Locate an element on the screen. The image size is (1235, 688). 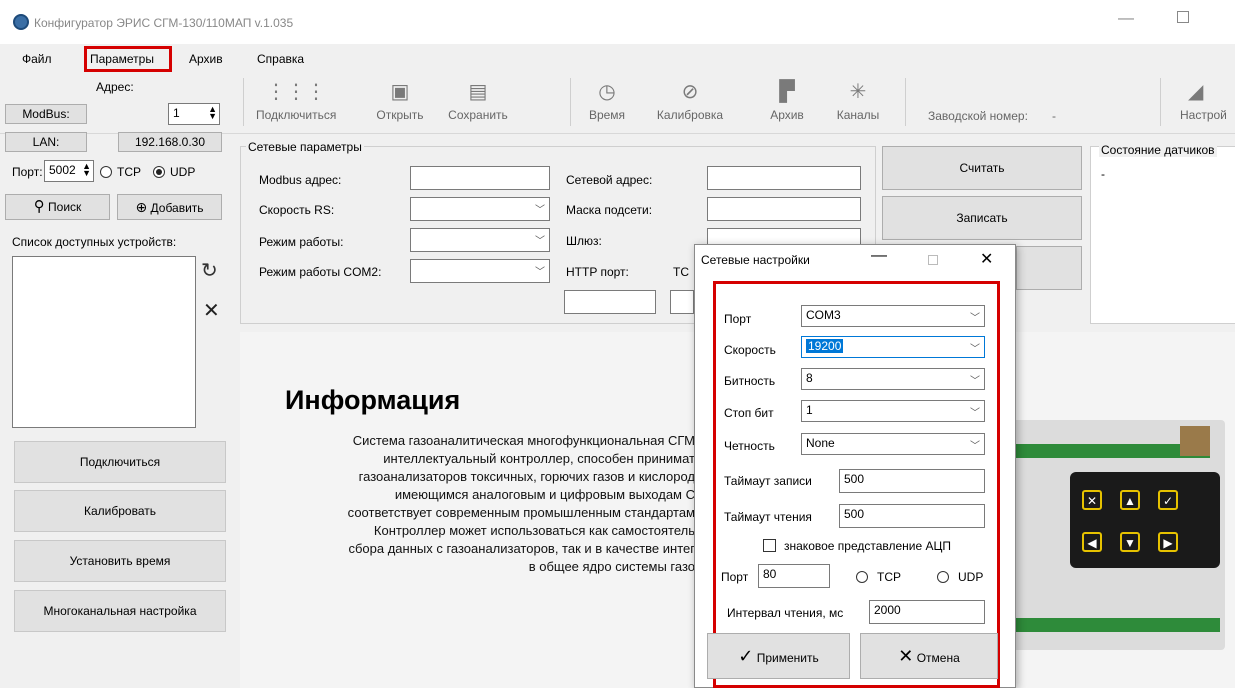
apply-button: ✓ Применить is located at coordinates (778, 656).